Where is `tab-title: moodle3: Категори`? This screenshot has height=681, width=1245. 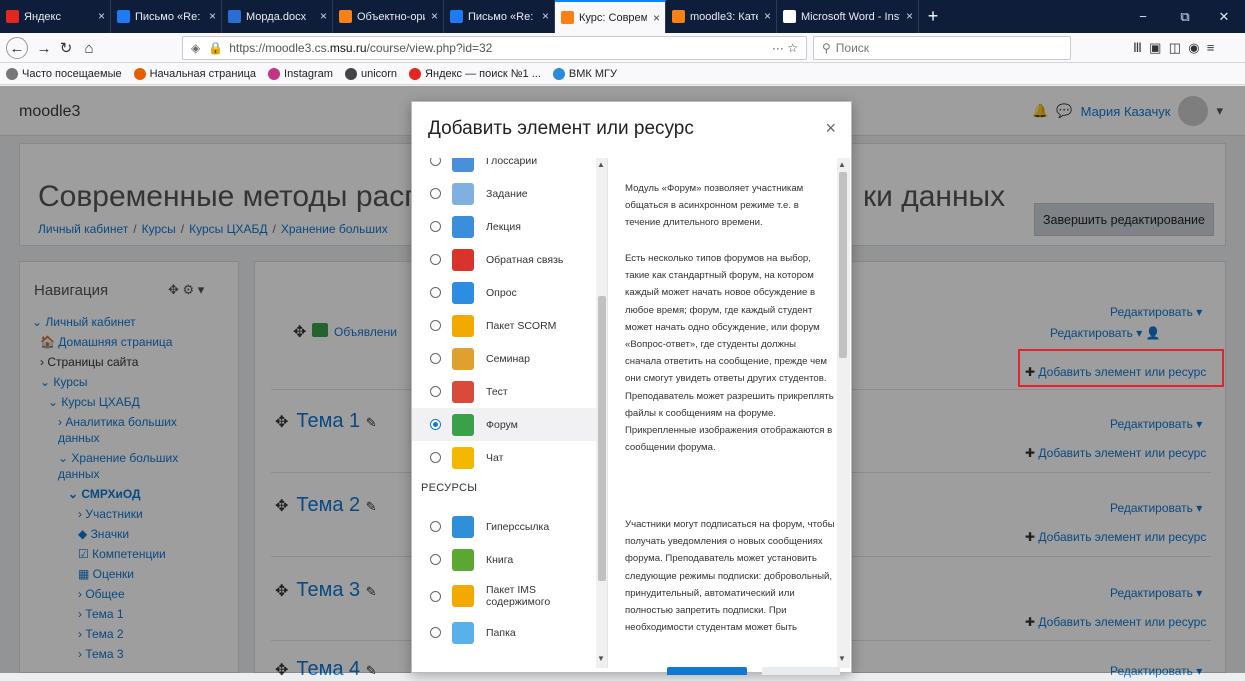
tab-title: moodle3: Категори is located at coordinates (724, 16).